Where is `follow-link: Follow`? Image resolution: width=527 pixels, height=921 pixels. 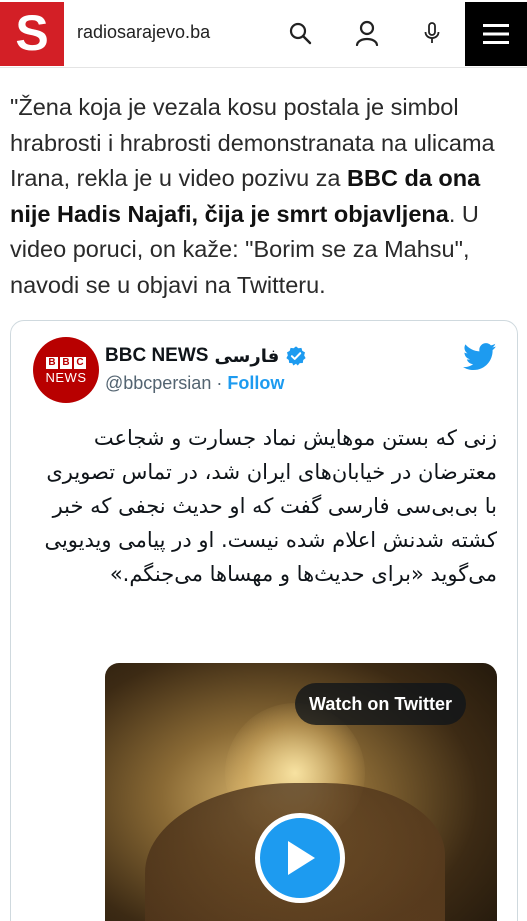 follow-link: Follow is located at coordinates (255, 383).